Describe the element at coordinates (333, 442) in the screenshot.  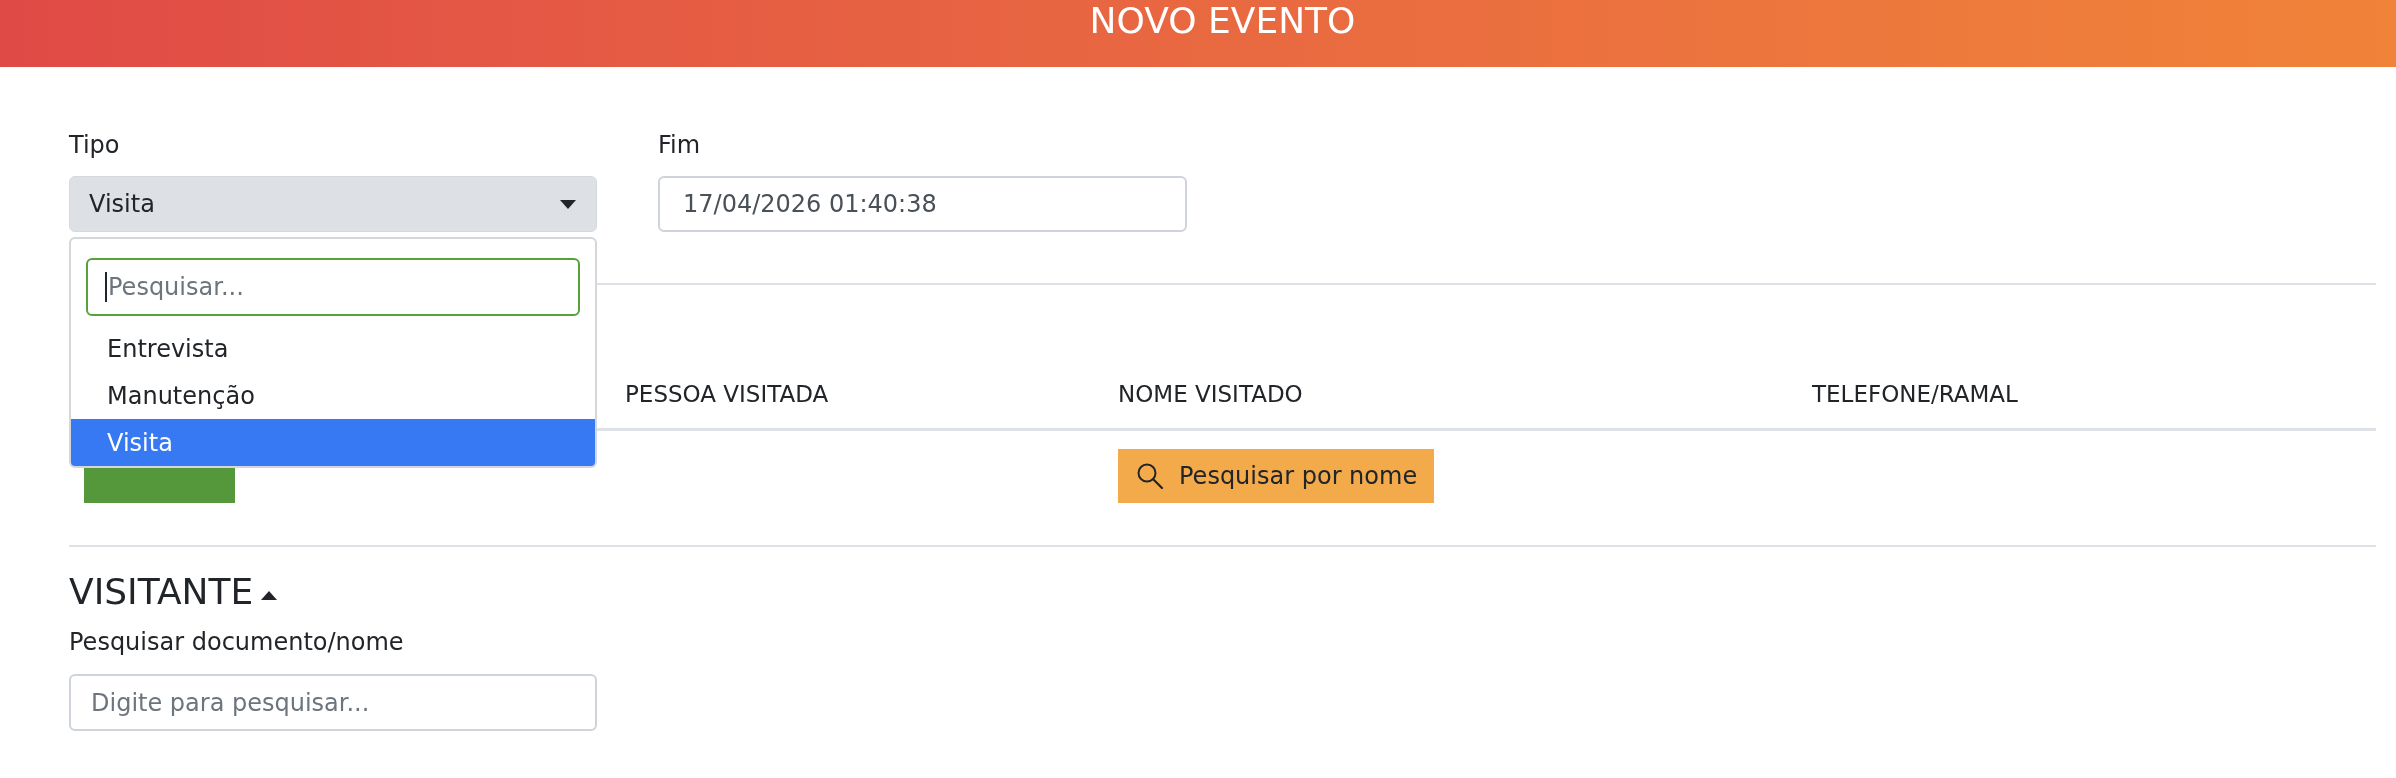
I see `dropdown-option: Visita` at that location.